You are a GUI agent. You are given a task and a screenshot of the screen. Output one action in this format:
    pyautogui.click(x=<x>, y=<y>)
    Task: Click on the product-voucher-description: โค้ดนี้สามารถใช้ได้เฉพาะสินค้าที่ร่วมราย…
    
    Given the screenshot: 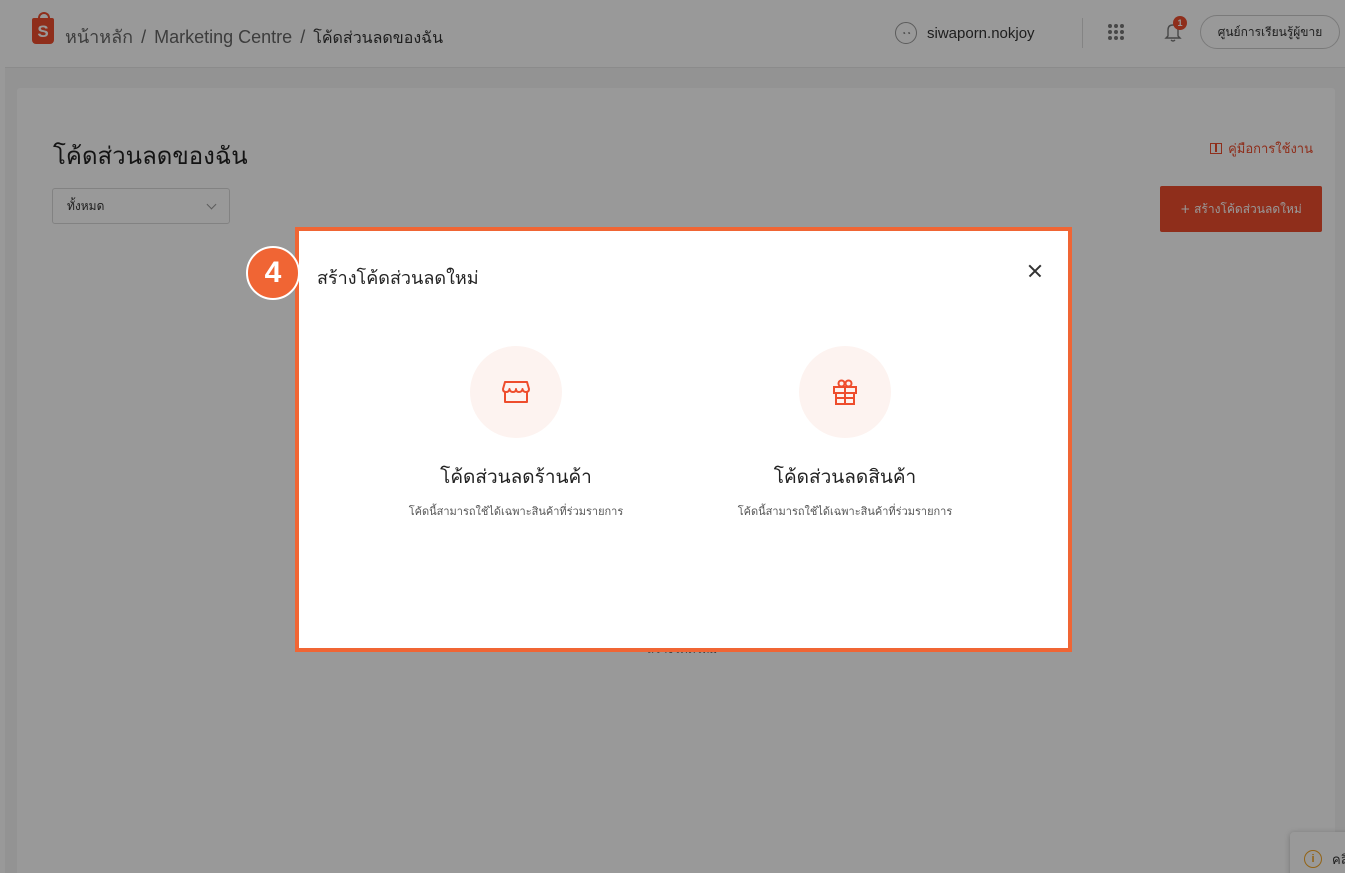 What is the action you would take?
    pyautogui.click(x=845, y=511)
    